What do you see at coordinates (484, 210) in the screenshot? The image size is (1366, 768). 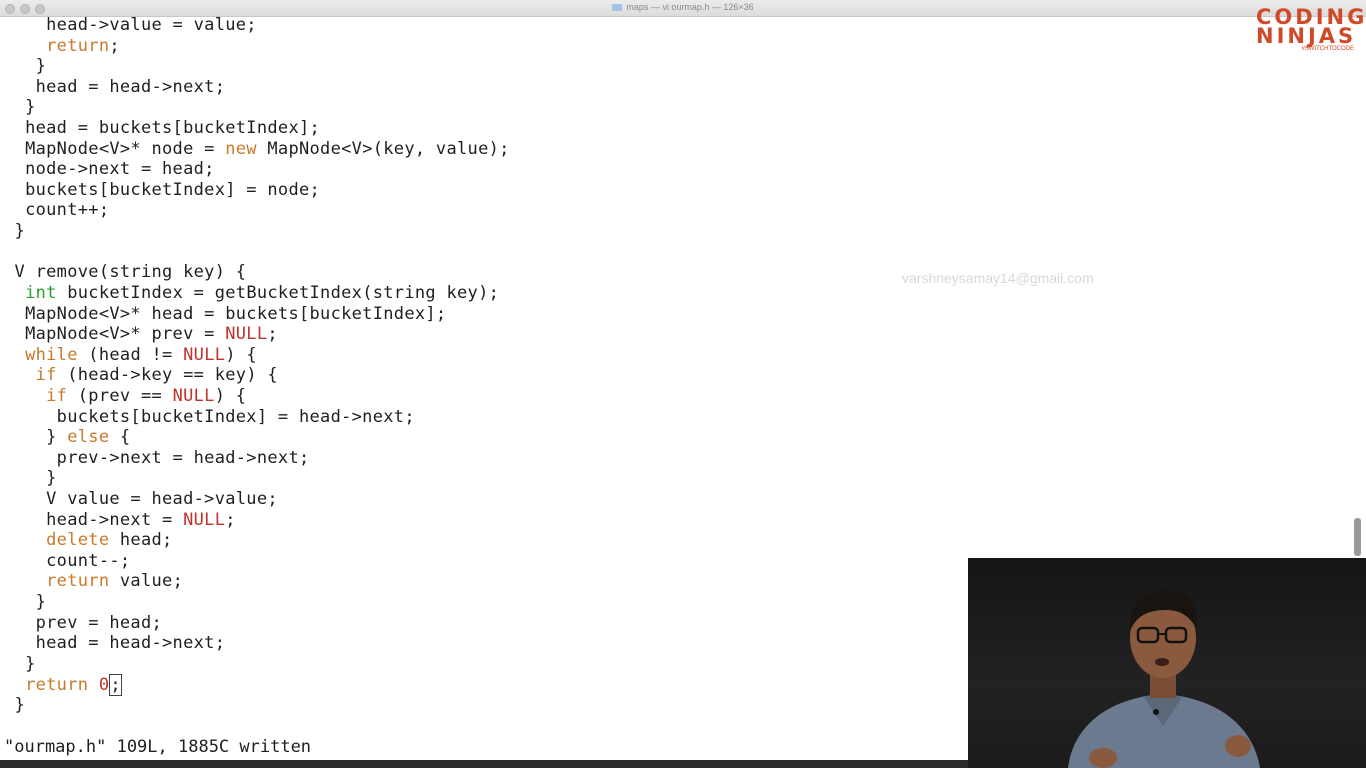 I see `code-line: count++;` at bounding box center [484, 210].